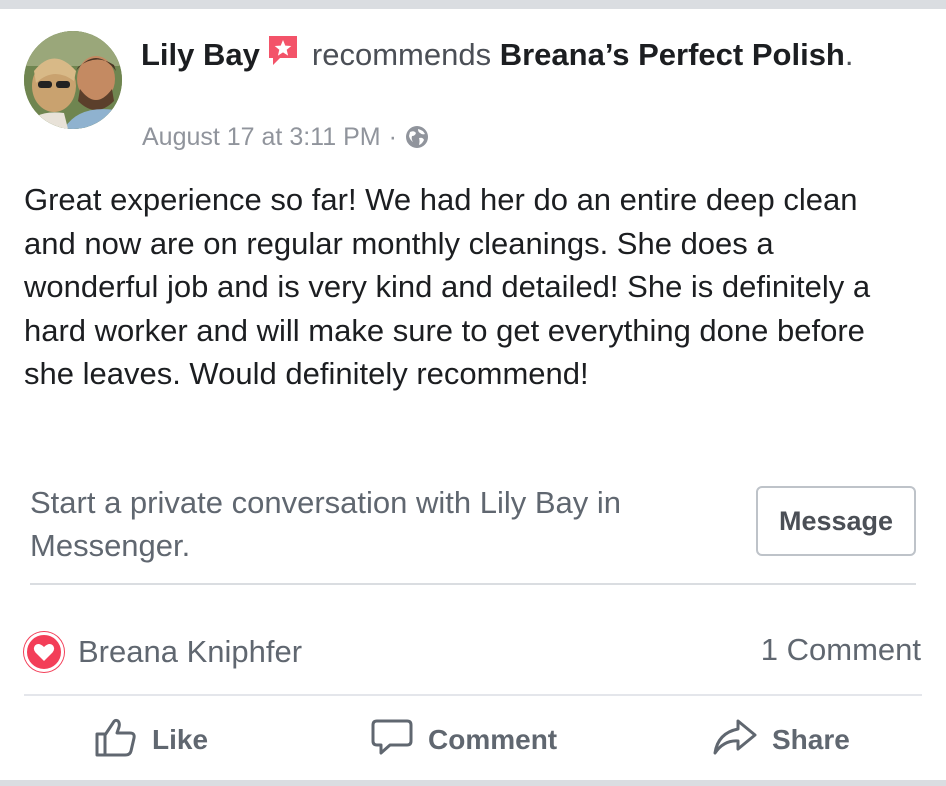 Image resolution: width=946 pixels, height=786 pixels. I want to click on message-button: Message, so click(836, 521).